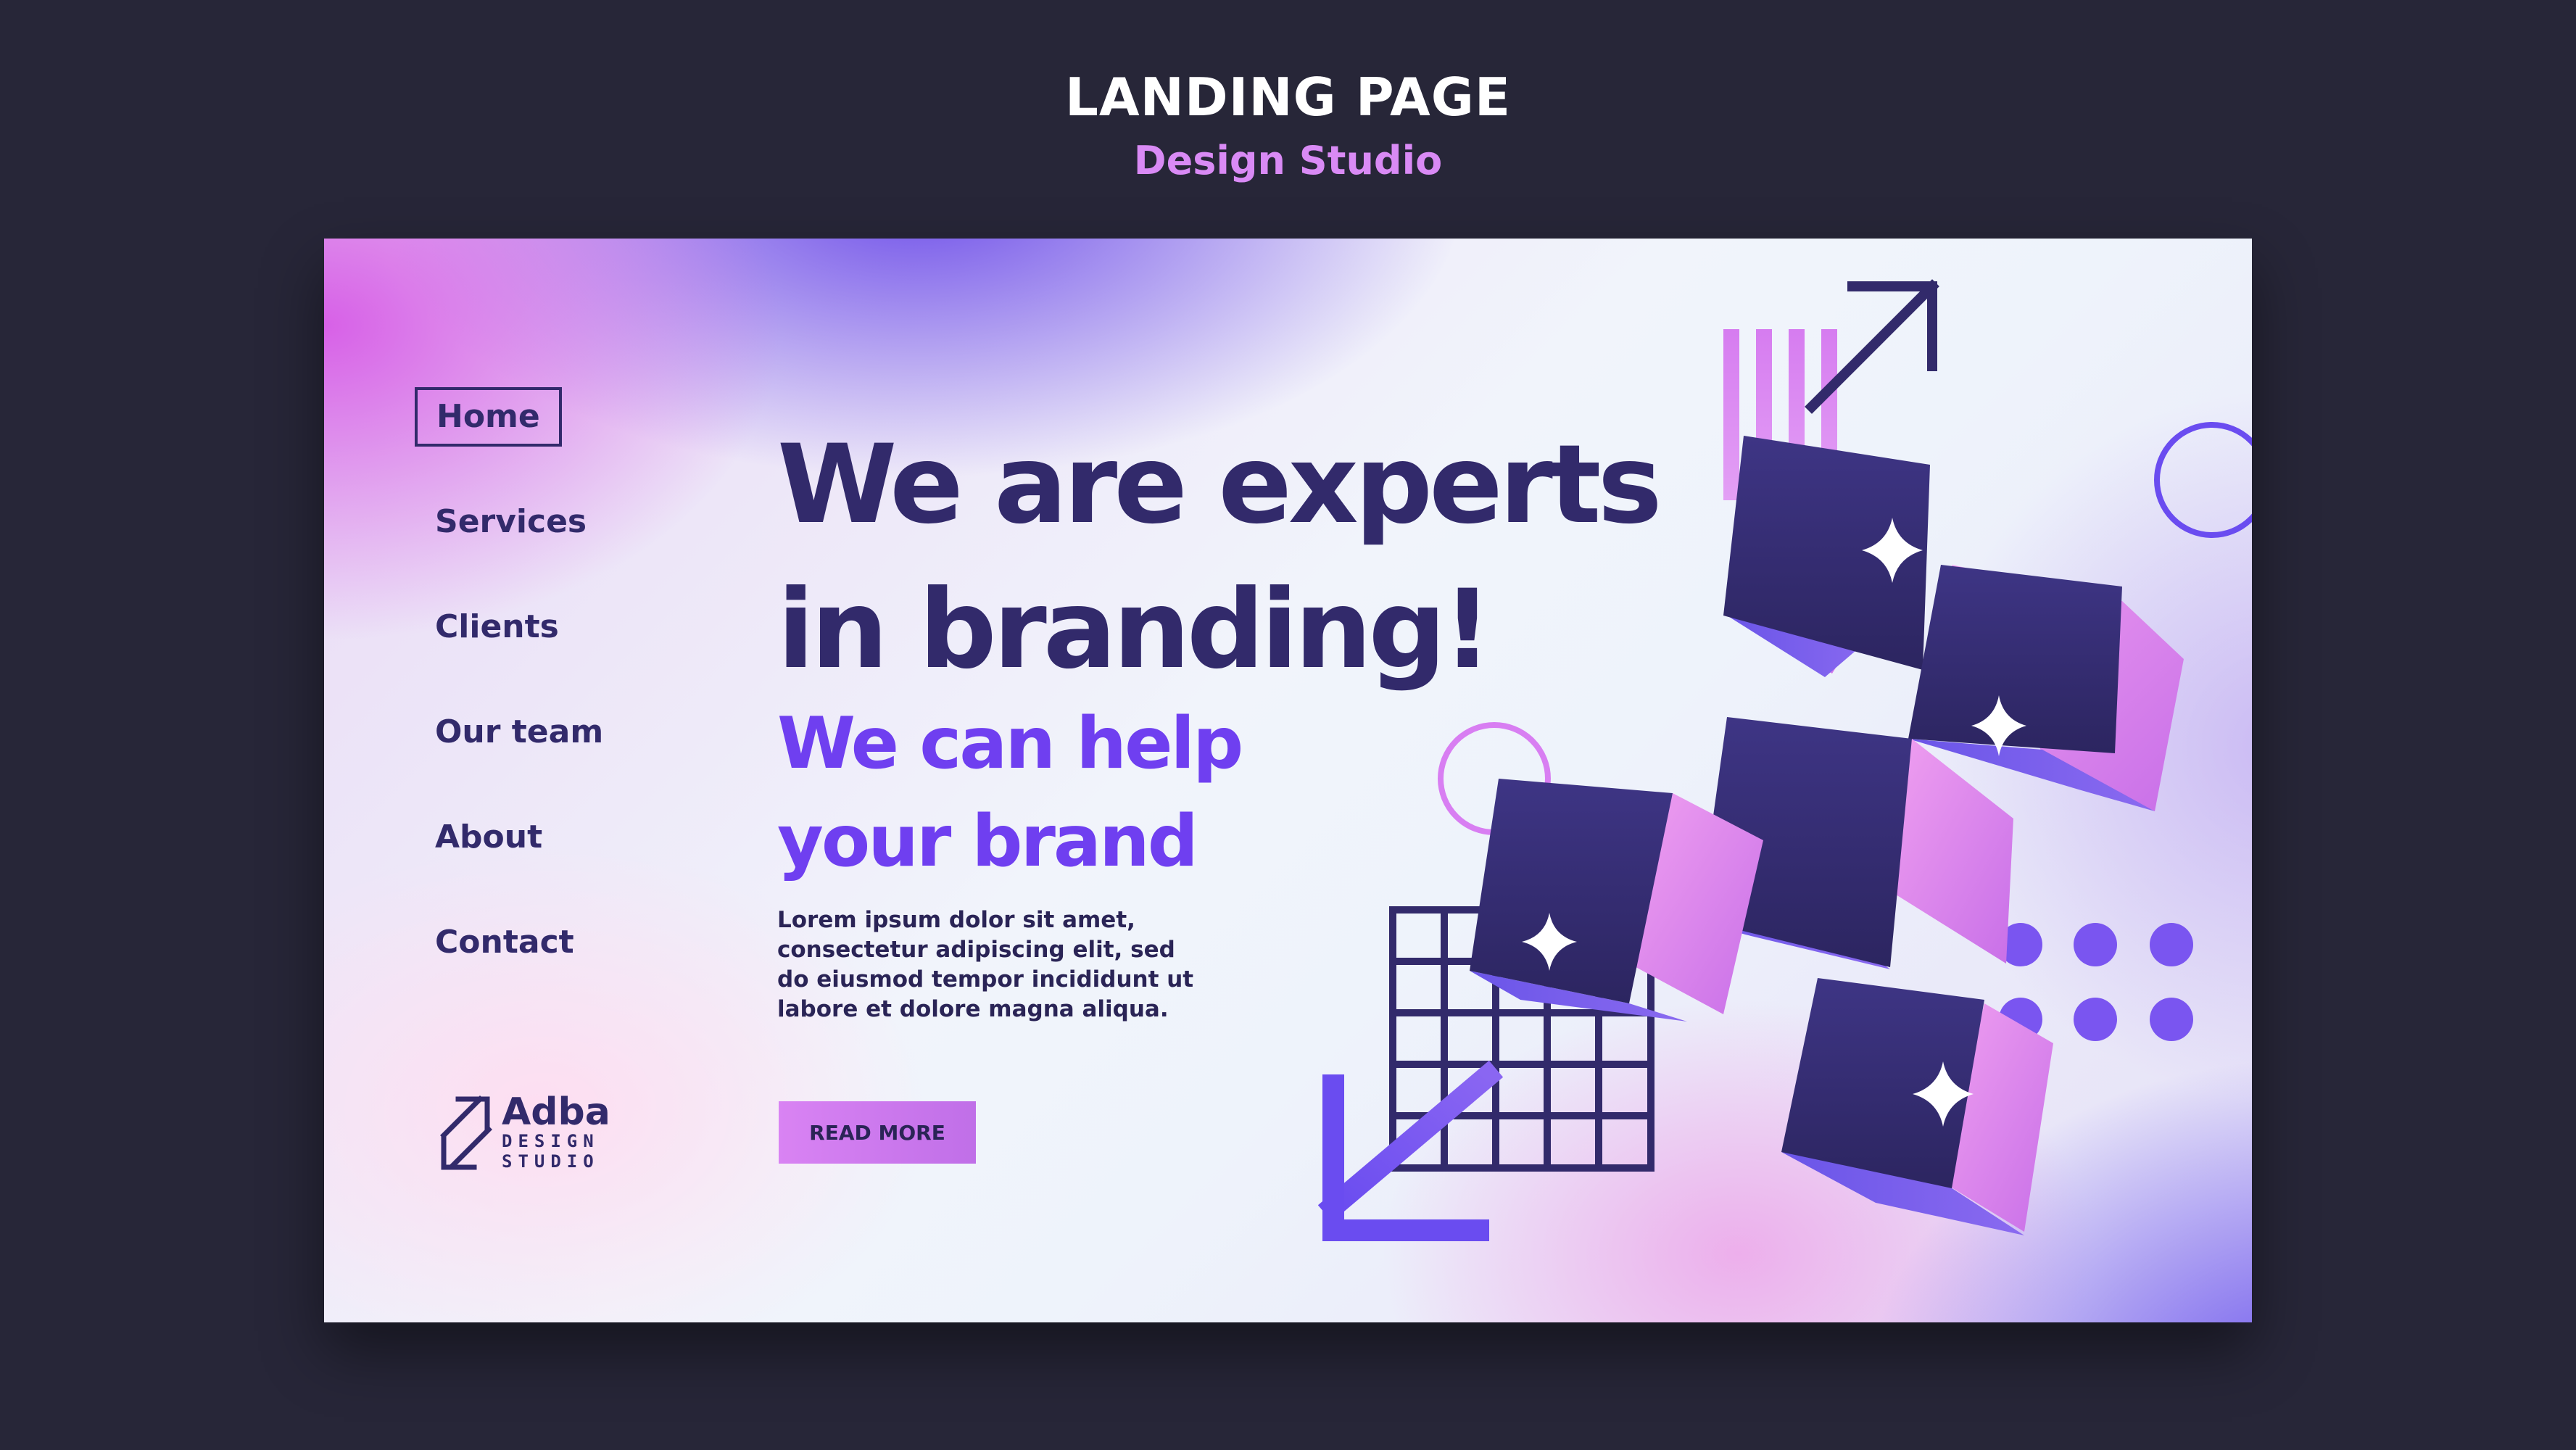  What do you see at coordinates (986, 979) in the screenshot?
I see `hero-body-line3: do eiusmod tempor incididunt ut` at bounding box center [986, 979].